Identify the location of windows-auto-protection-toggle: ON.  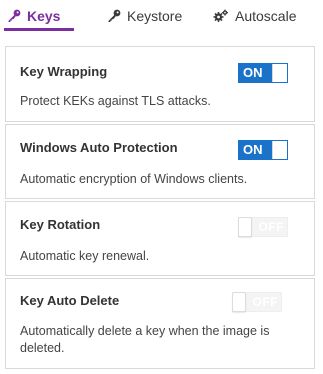
(263, 150).